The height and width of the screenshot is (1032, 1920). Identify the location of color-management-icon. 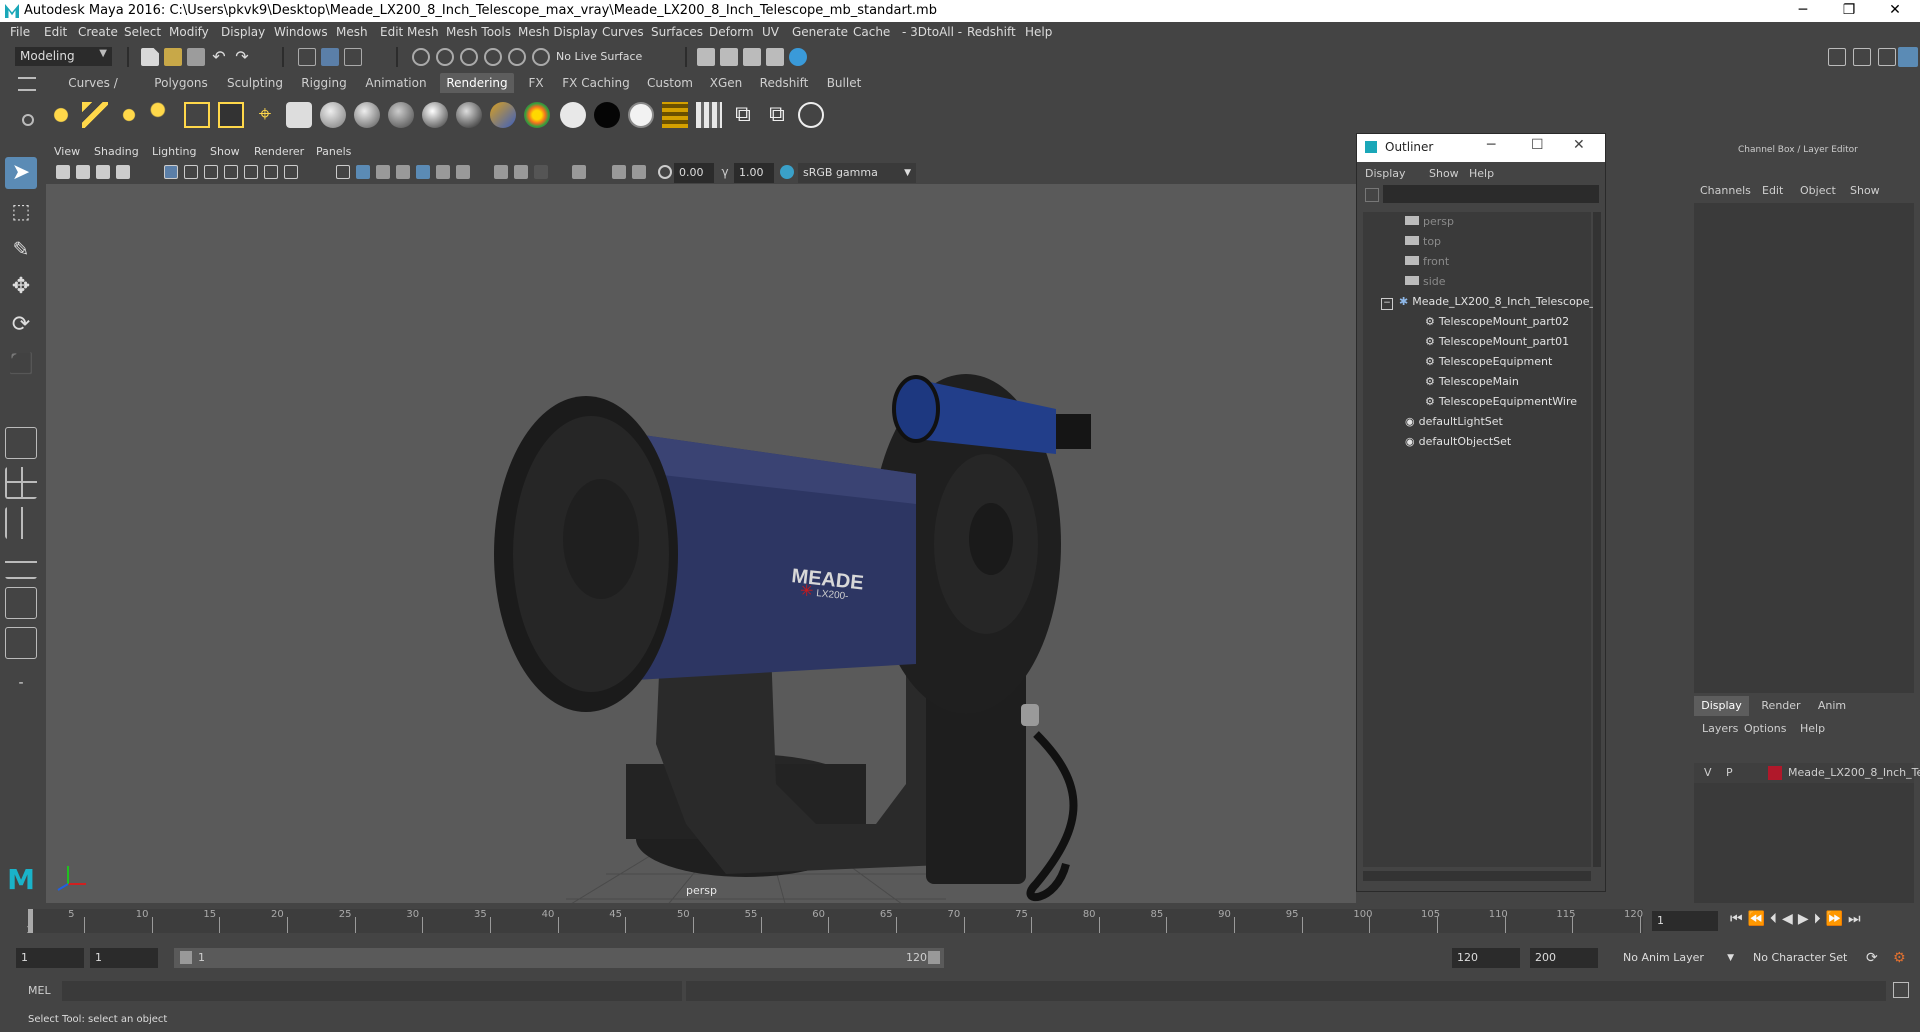
(787, 172).